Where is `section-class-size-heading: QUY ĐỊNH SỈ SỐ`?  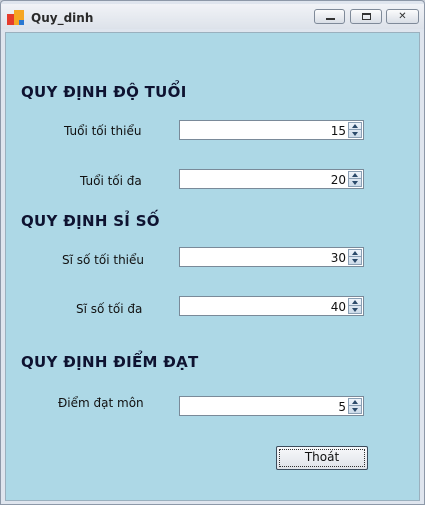
section-class-size-heading: QUY ĐỊNH SỈ SỐ is located at coordinates (90, 221).